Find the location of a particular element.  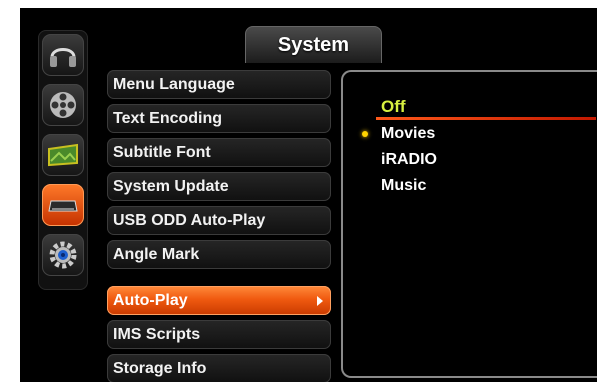

highlight-underline is located at coordinates (486, 118).